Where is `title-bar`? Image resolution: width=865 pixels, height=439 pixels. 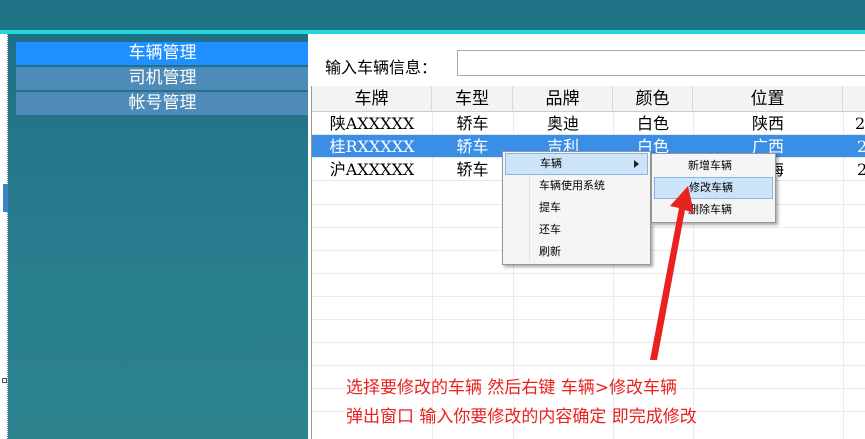 title-bar is located at coordinates (432, 15).